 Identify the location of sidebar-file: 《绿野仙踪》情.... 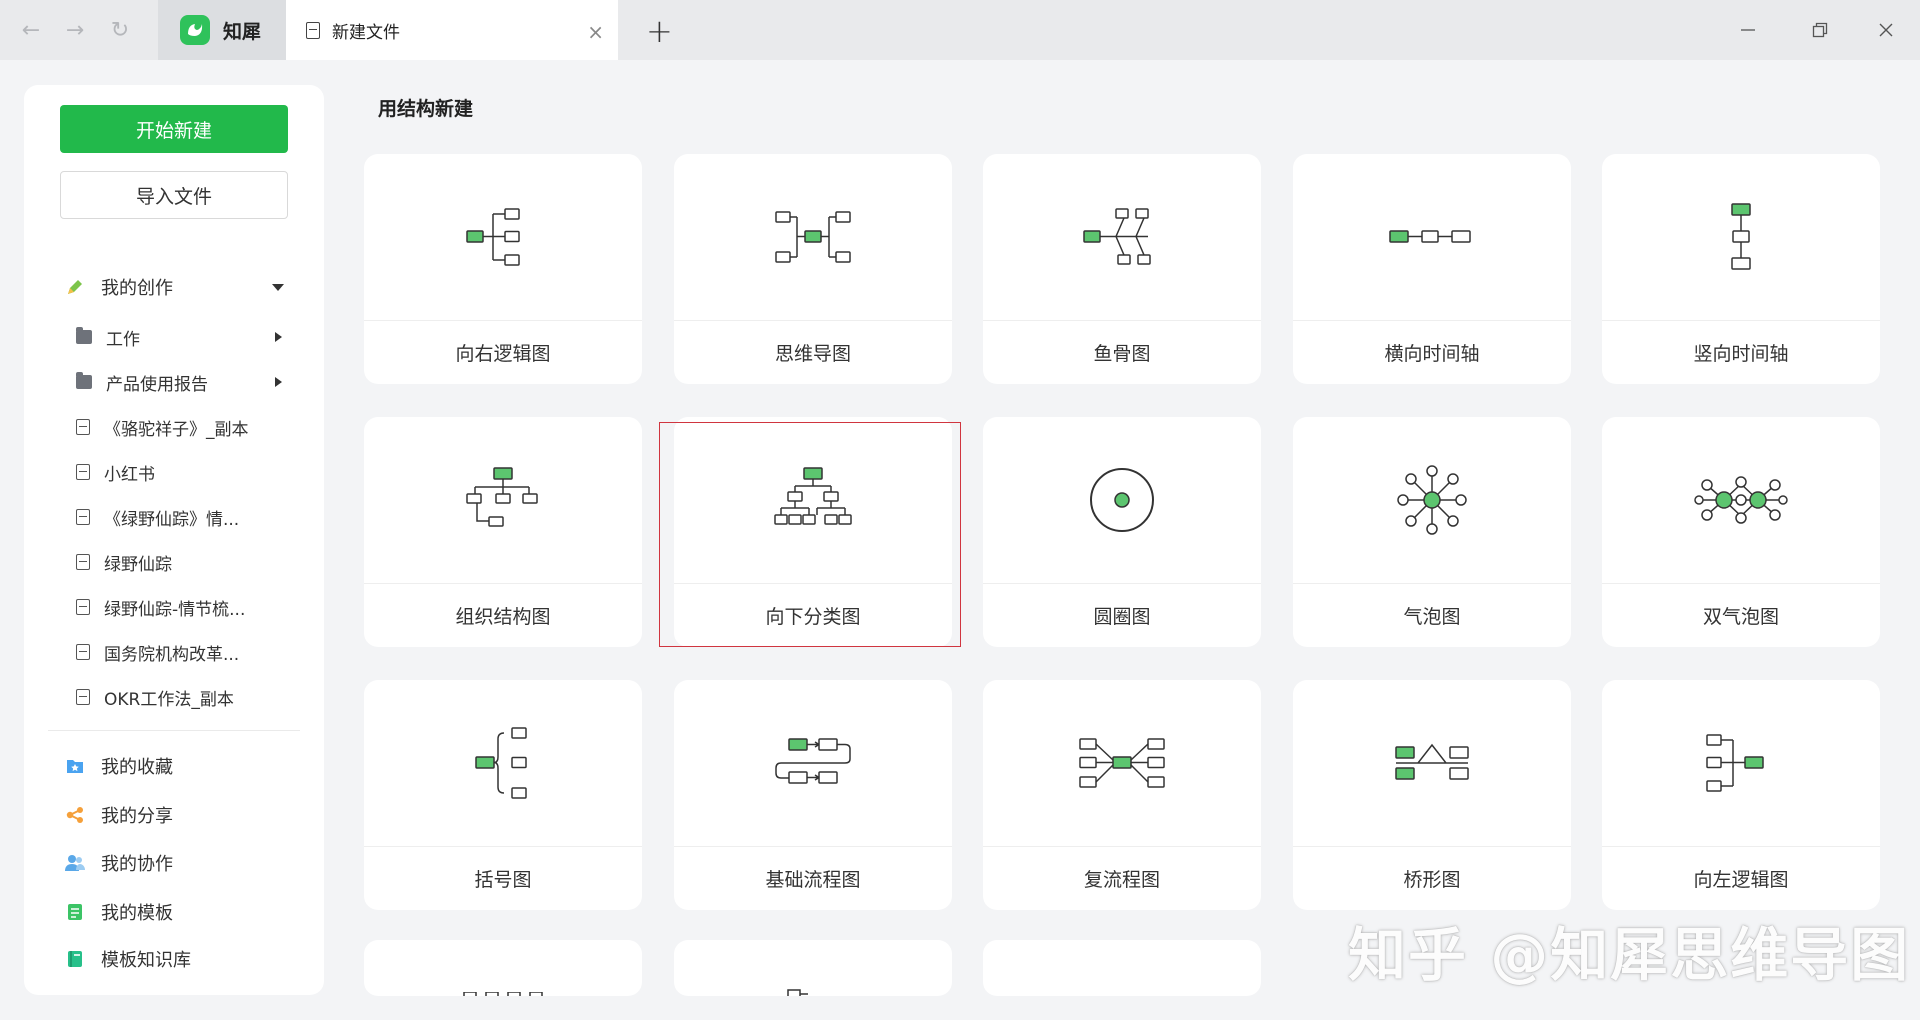
(174, 517).